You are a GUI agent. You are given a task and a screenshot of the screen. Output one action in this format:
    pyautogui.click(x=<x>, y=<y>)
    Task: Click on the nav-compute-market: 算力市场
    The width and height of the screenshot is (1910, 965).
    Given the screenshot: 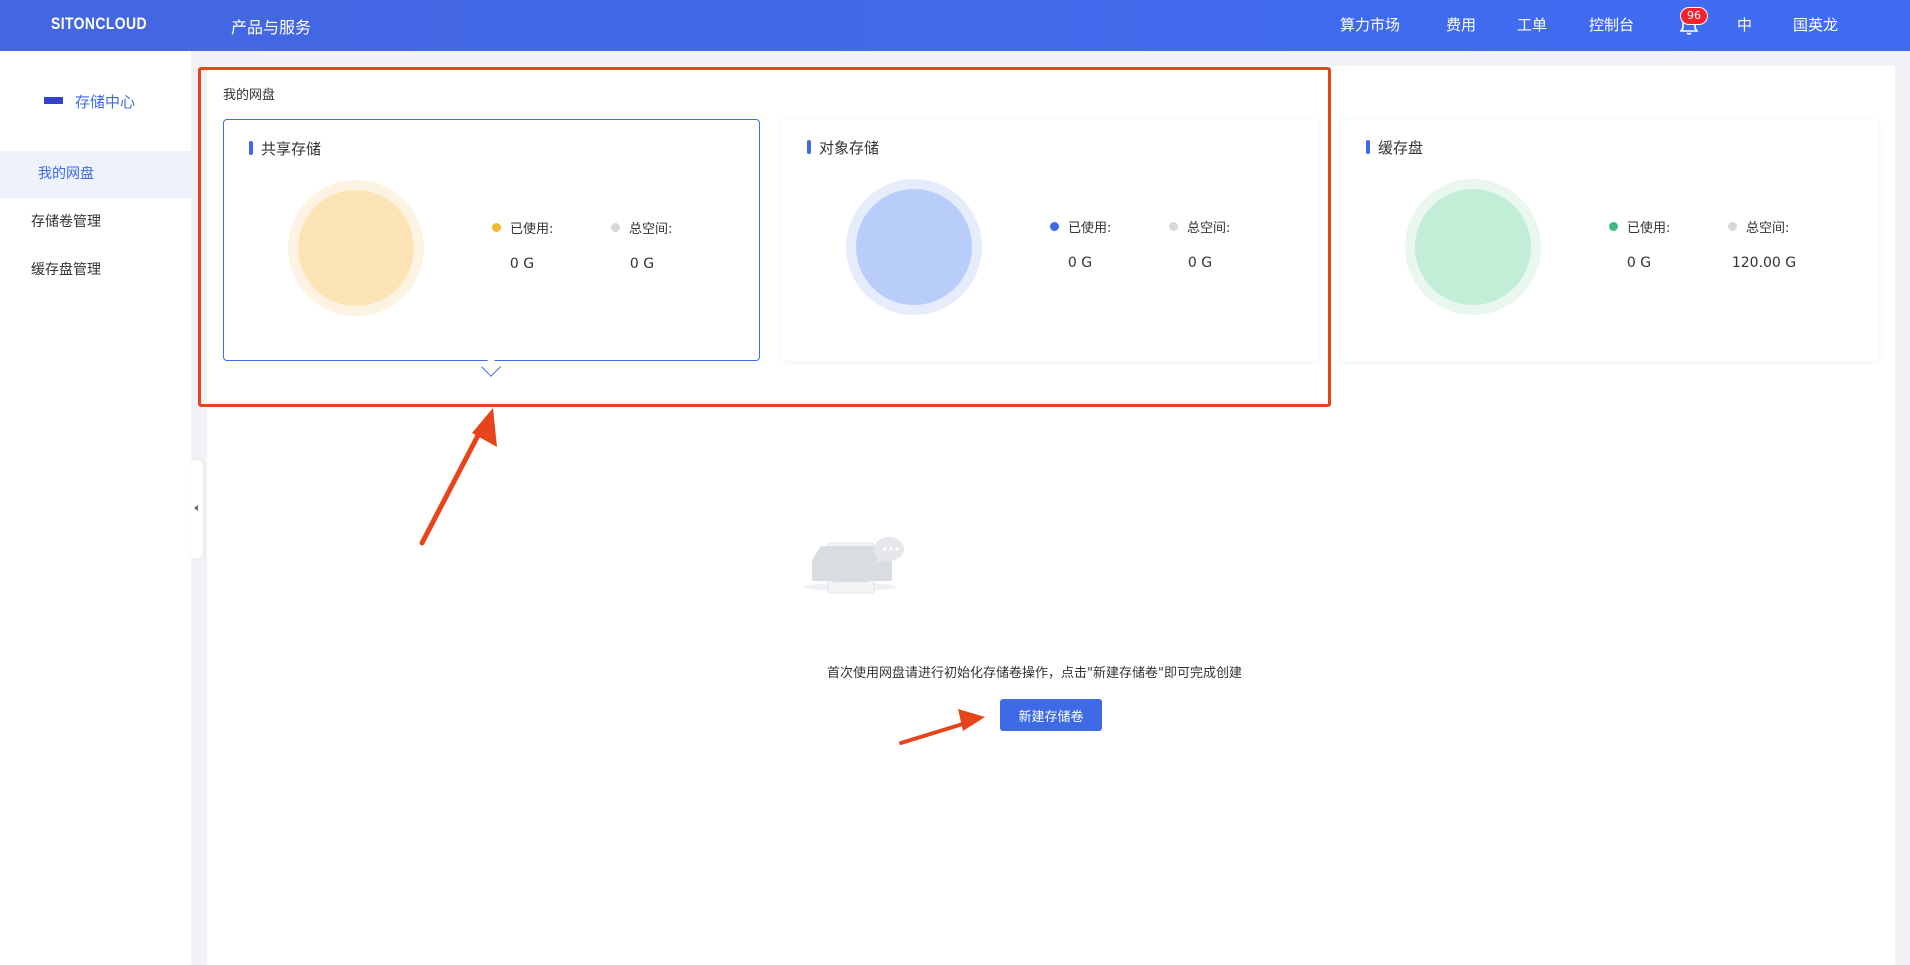 What is the action you would take?
    pyautogui.click(x=1370, y=24)
    